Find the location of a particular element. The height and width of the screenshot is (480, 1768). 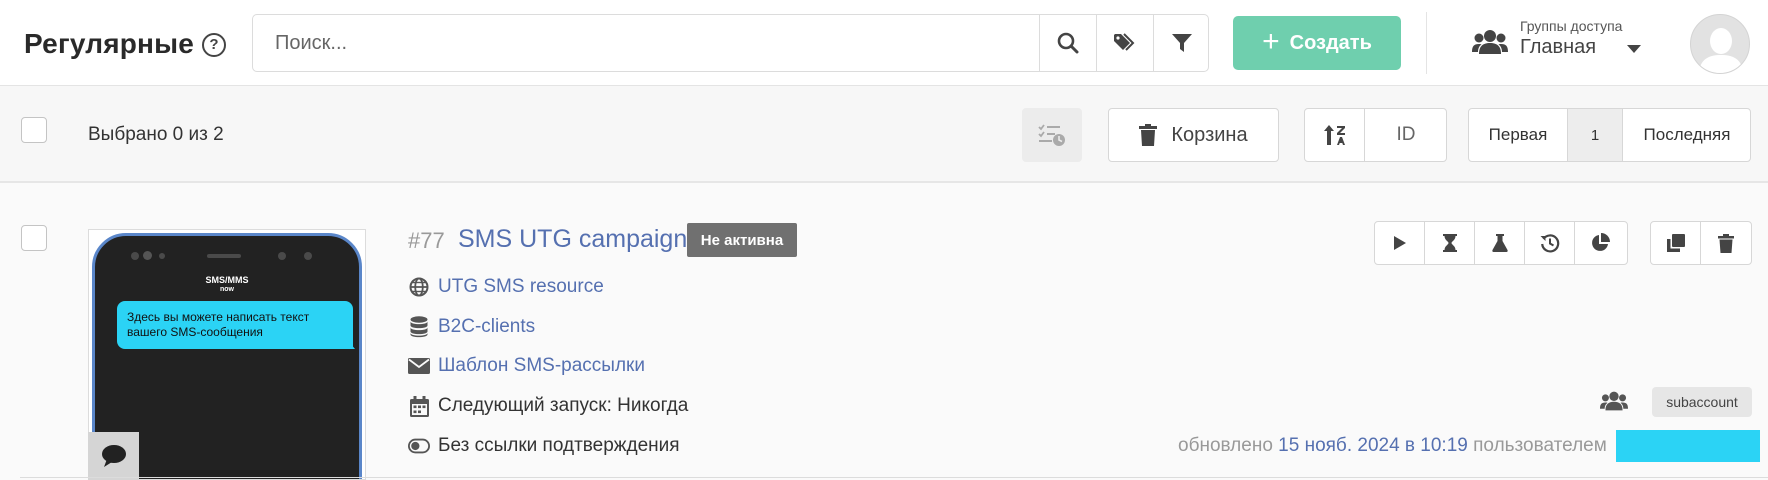

sms-sender: SMS/MMS now is located at coordinates (227, 285).